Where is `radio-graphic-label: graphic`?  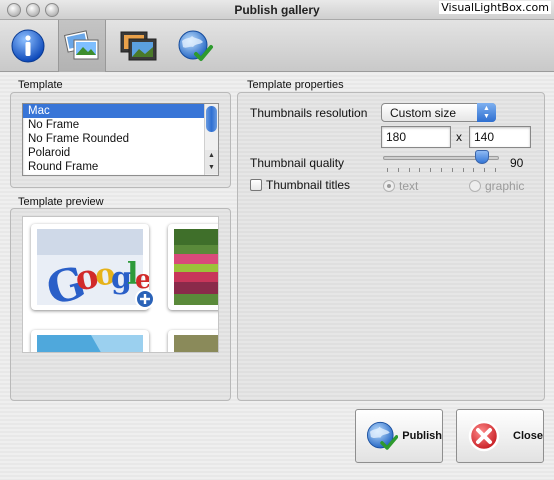 radio-graphic-label: graphic is located at coordinates (505, 186).